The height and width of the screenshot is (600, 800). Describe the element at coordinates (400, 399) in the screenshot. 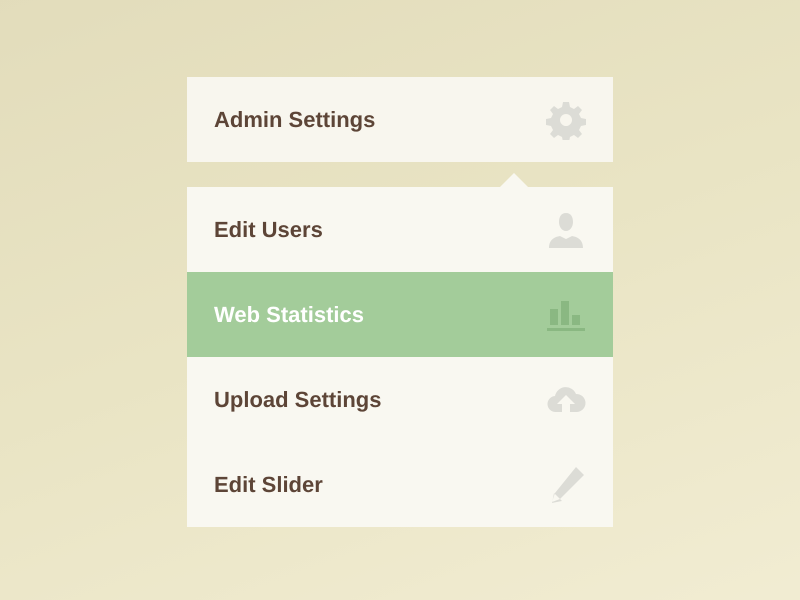

I see `menu-item: Upload Settings` at that location.